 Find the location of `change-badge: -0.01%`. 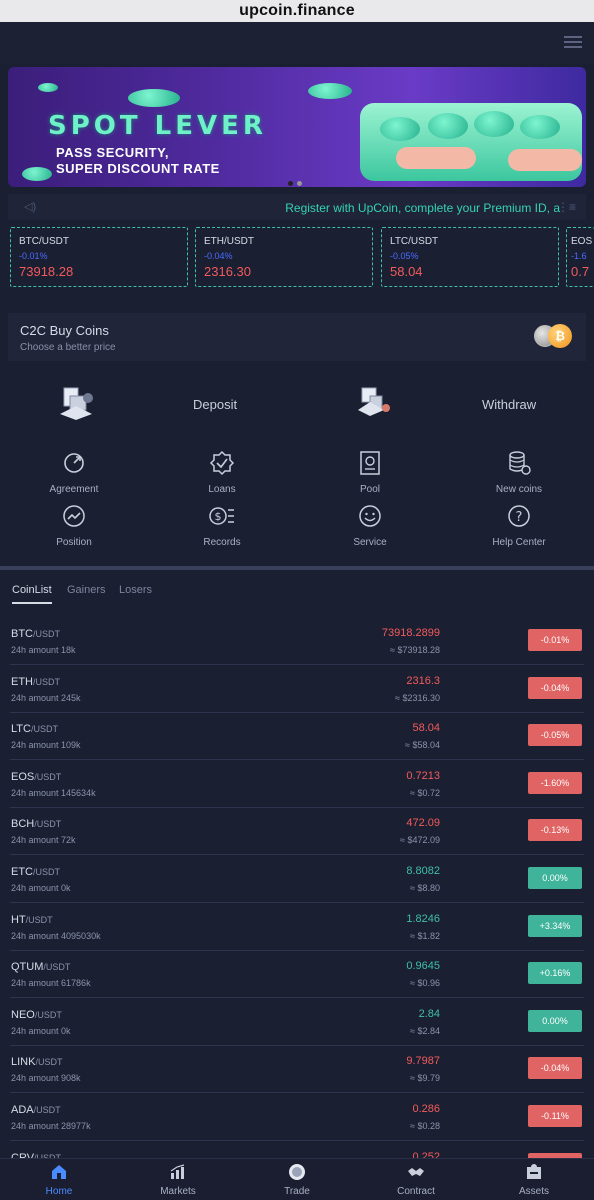

change-badge: -0.01% is located at coordinates (555, 640).